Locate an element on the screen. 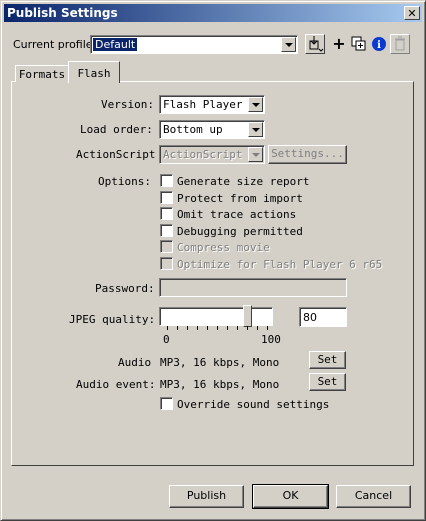  svg-text: i is located at coordinates (379, 45).